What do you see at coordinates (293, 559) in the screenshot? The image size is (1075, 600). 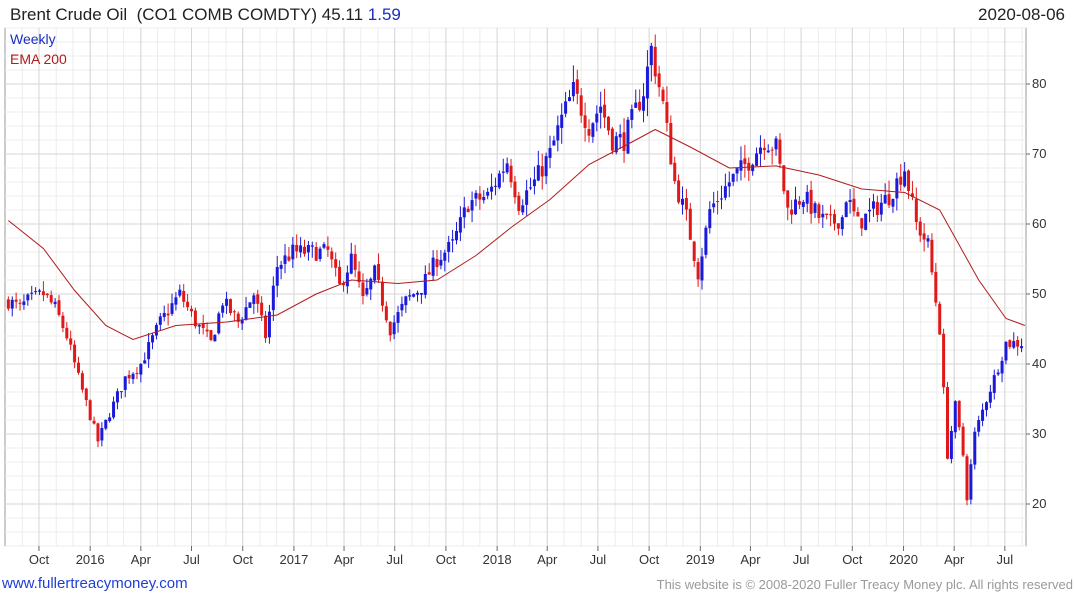 I see `x-tick-label: 2017` at bounding box center [293, 559].